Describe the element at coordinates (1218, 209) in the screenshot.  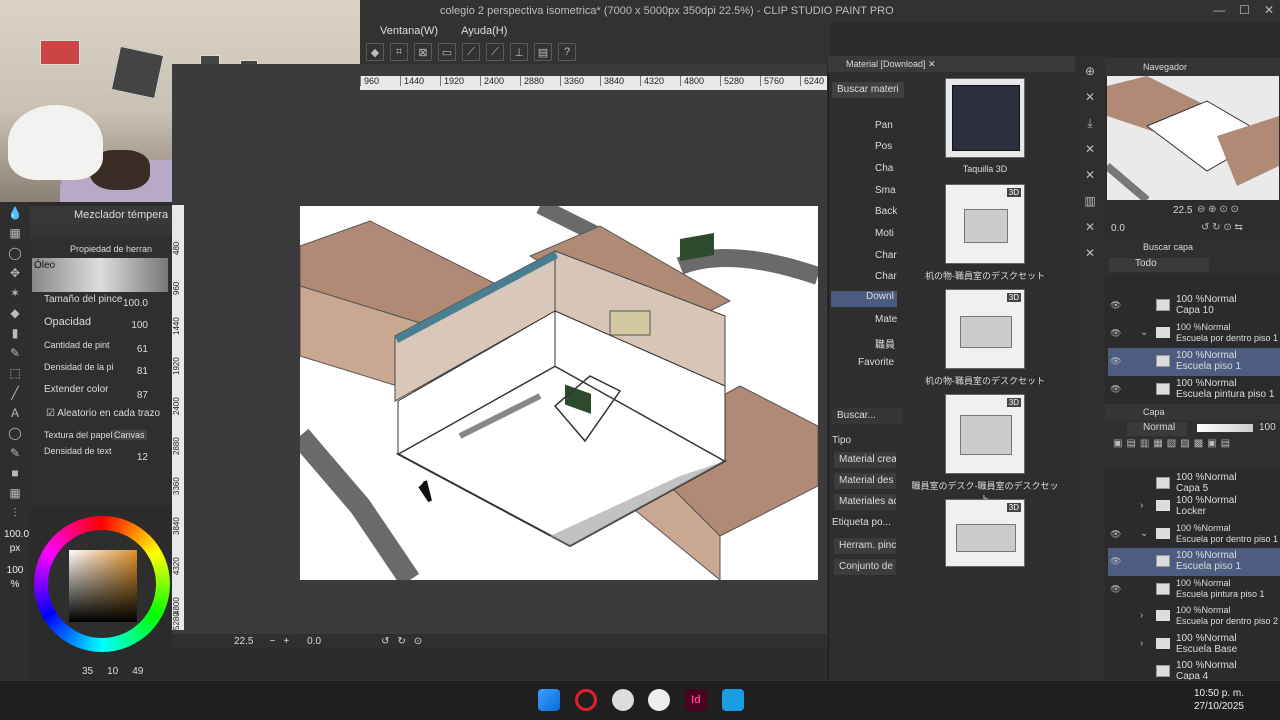
I see `navigator-zoom-buttons: ⊖ ⊕ ⊙ ⊙` at that location.